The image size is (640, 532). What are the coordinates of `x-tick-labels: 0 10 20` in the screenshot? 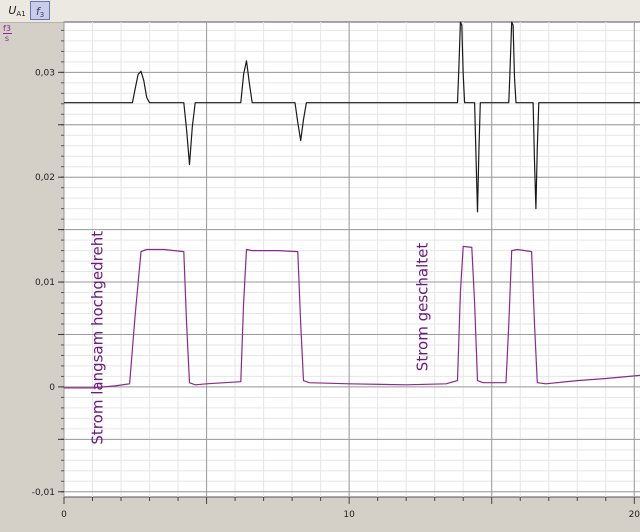 It's located at (350, 515).